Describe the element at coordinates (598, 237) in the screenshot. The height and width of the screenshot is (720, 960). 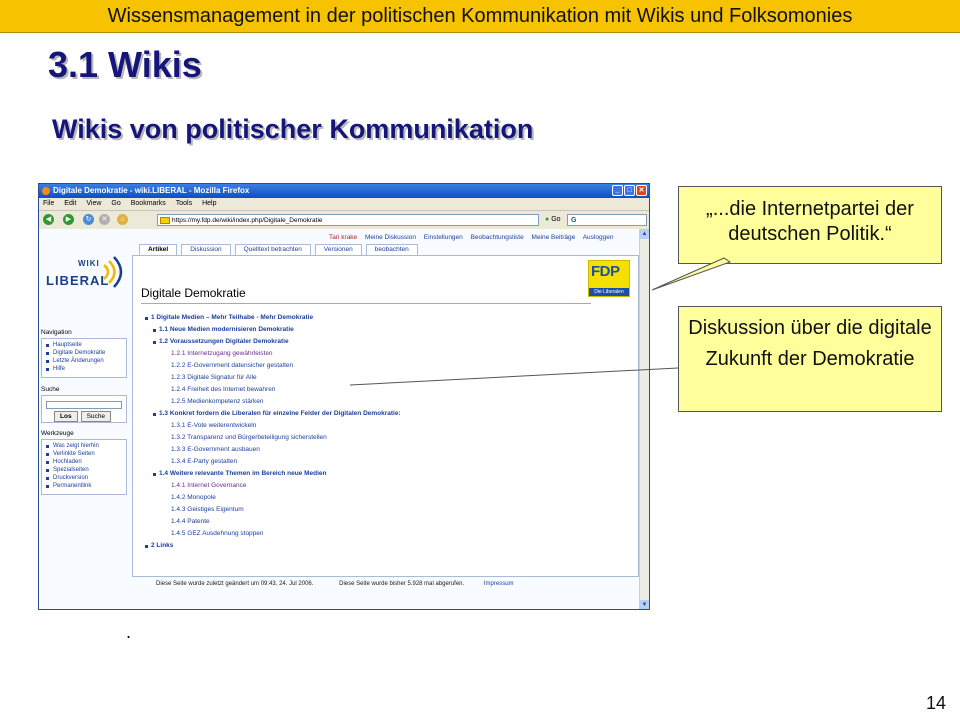
I see `link-ausloggen: Ausloggen` at that location.